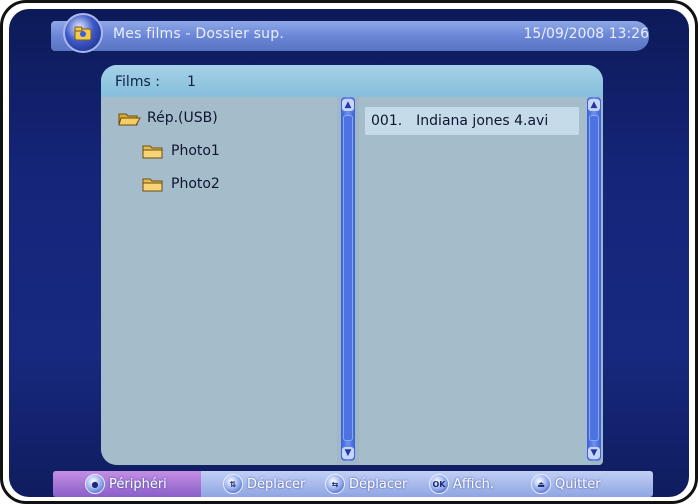 The height and width of the screenshot is (504, 698). What do you see at coordinates (191, 82) in the screenshot?
I see `films-count-value: 1` at bounding box center [191, 82].